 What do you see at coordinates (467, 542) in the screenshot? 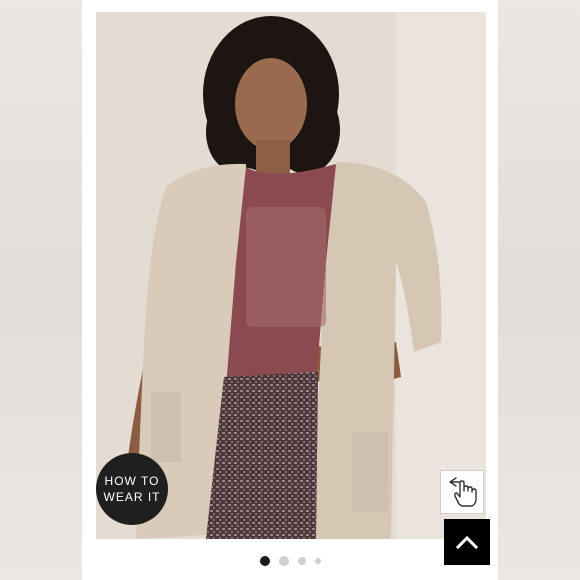
I see `chevron-up-icon` at bounding box center [467, 542].